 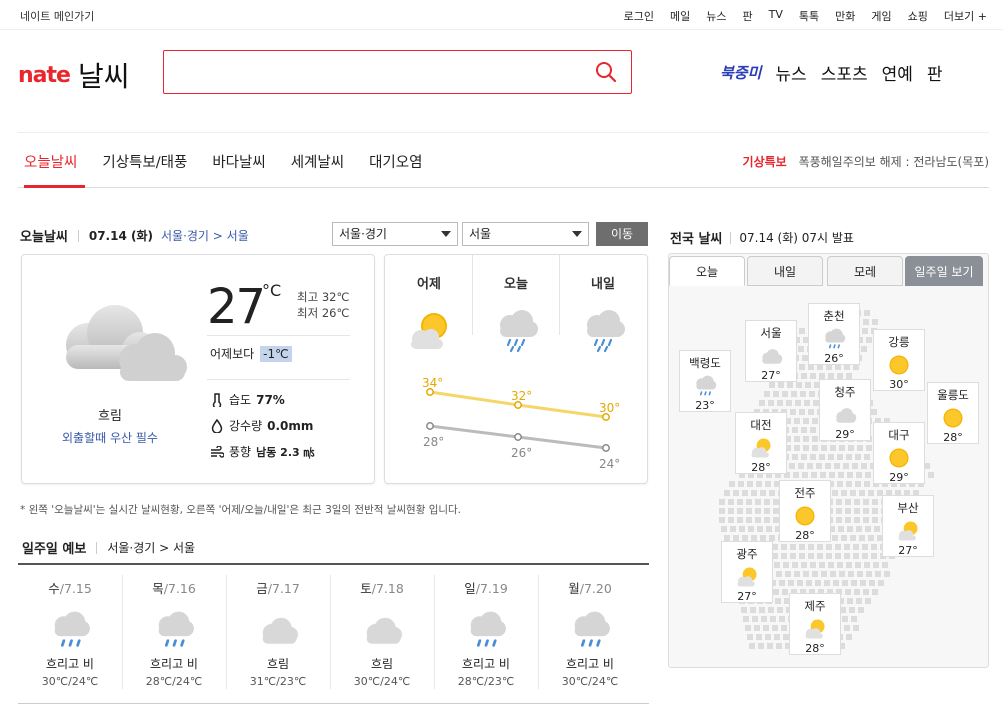 I want to click on city-card: 강릉 30°, so click(x=899, y=360).